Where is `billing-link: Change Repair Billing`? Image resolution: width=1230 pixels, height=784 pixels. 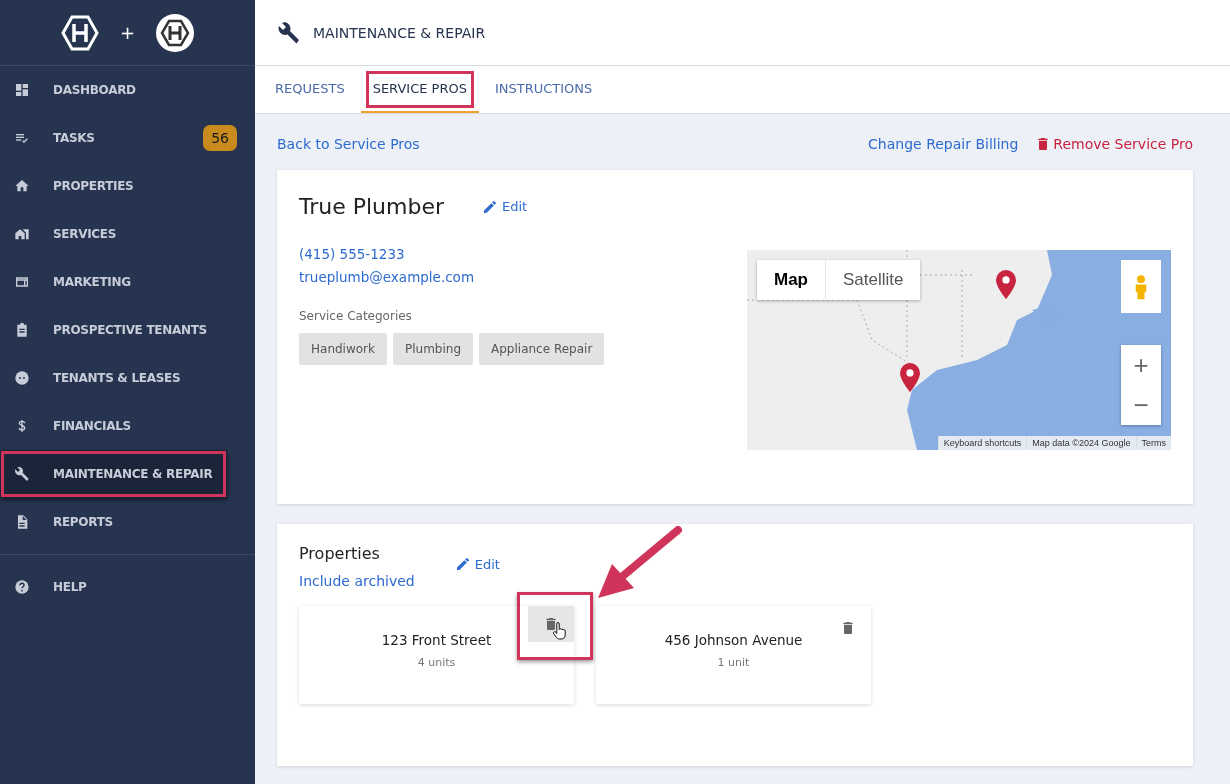
billing-link: Change Repair Billing is located at coordinates (943, 144).